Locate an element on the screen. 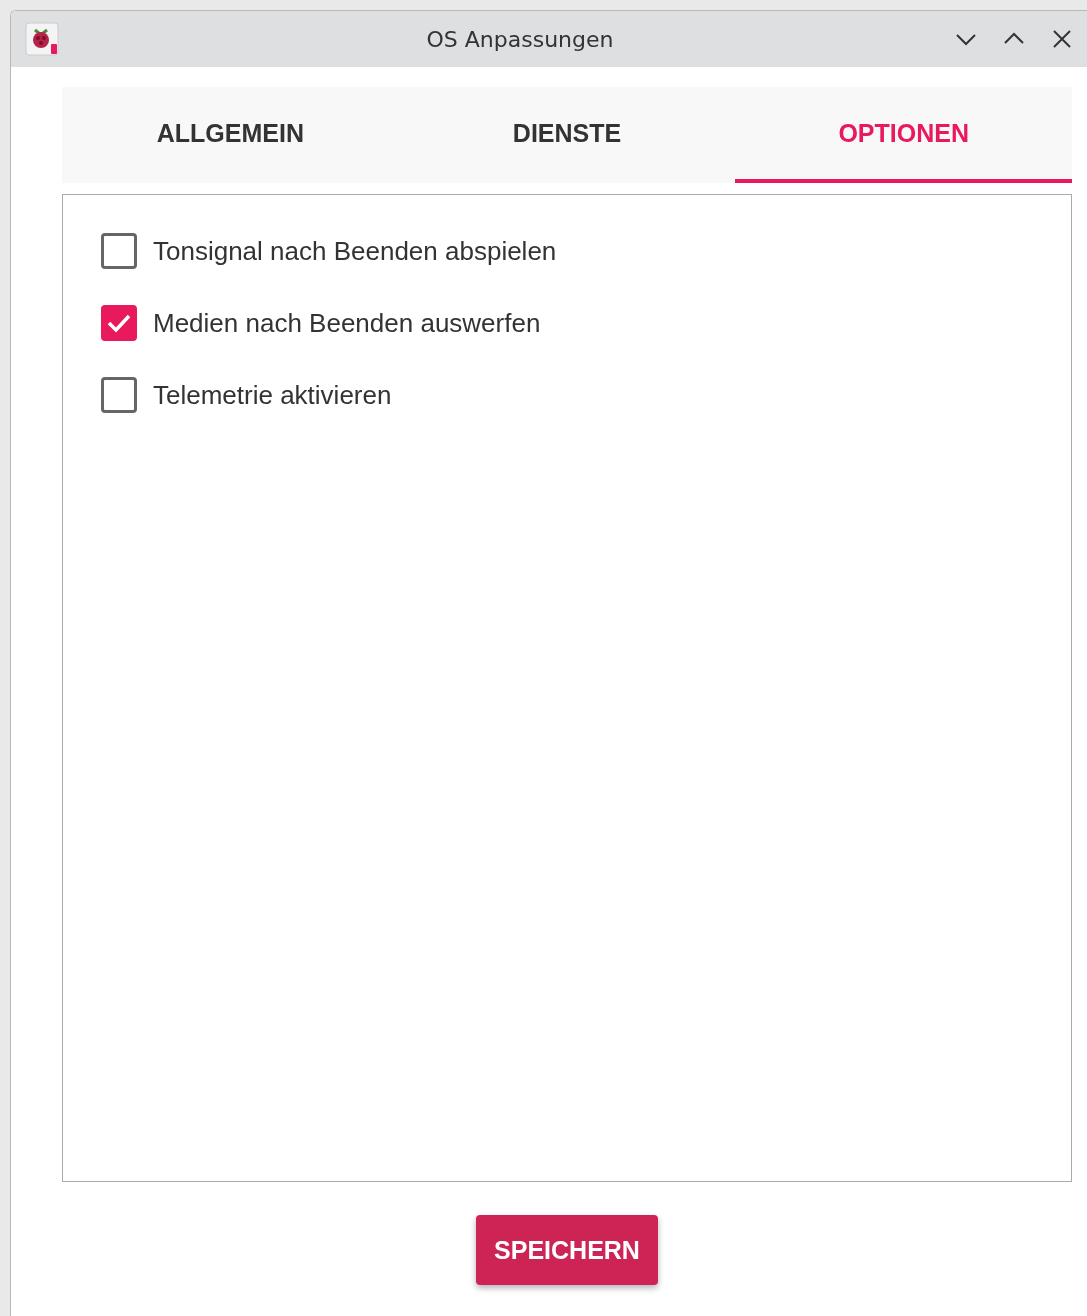 This screenshot has height=1316, width=1087. checkbox-label: Tonsignal nach Beenden abspielen is located at coordinates (355, 251).